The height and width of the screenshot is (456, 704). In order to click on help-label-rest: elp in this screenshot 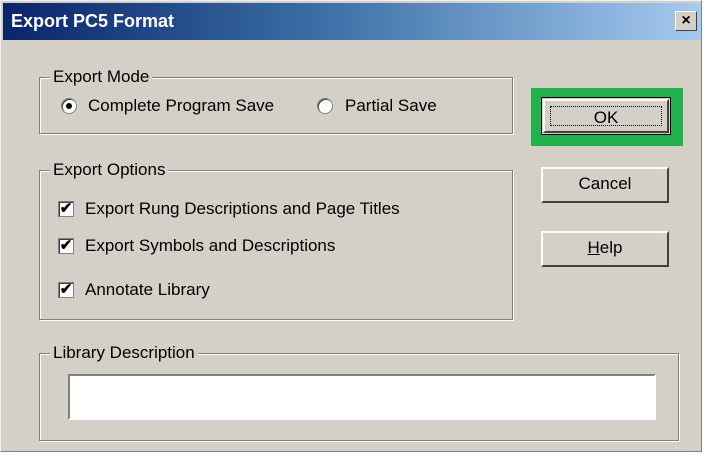, I will do `click(611, 247)`.